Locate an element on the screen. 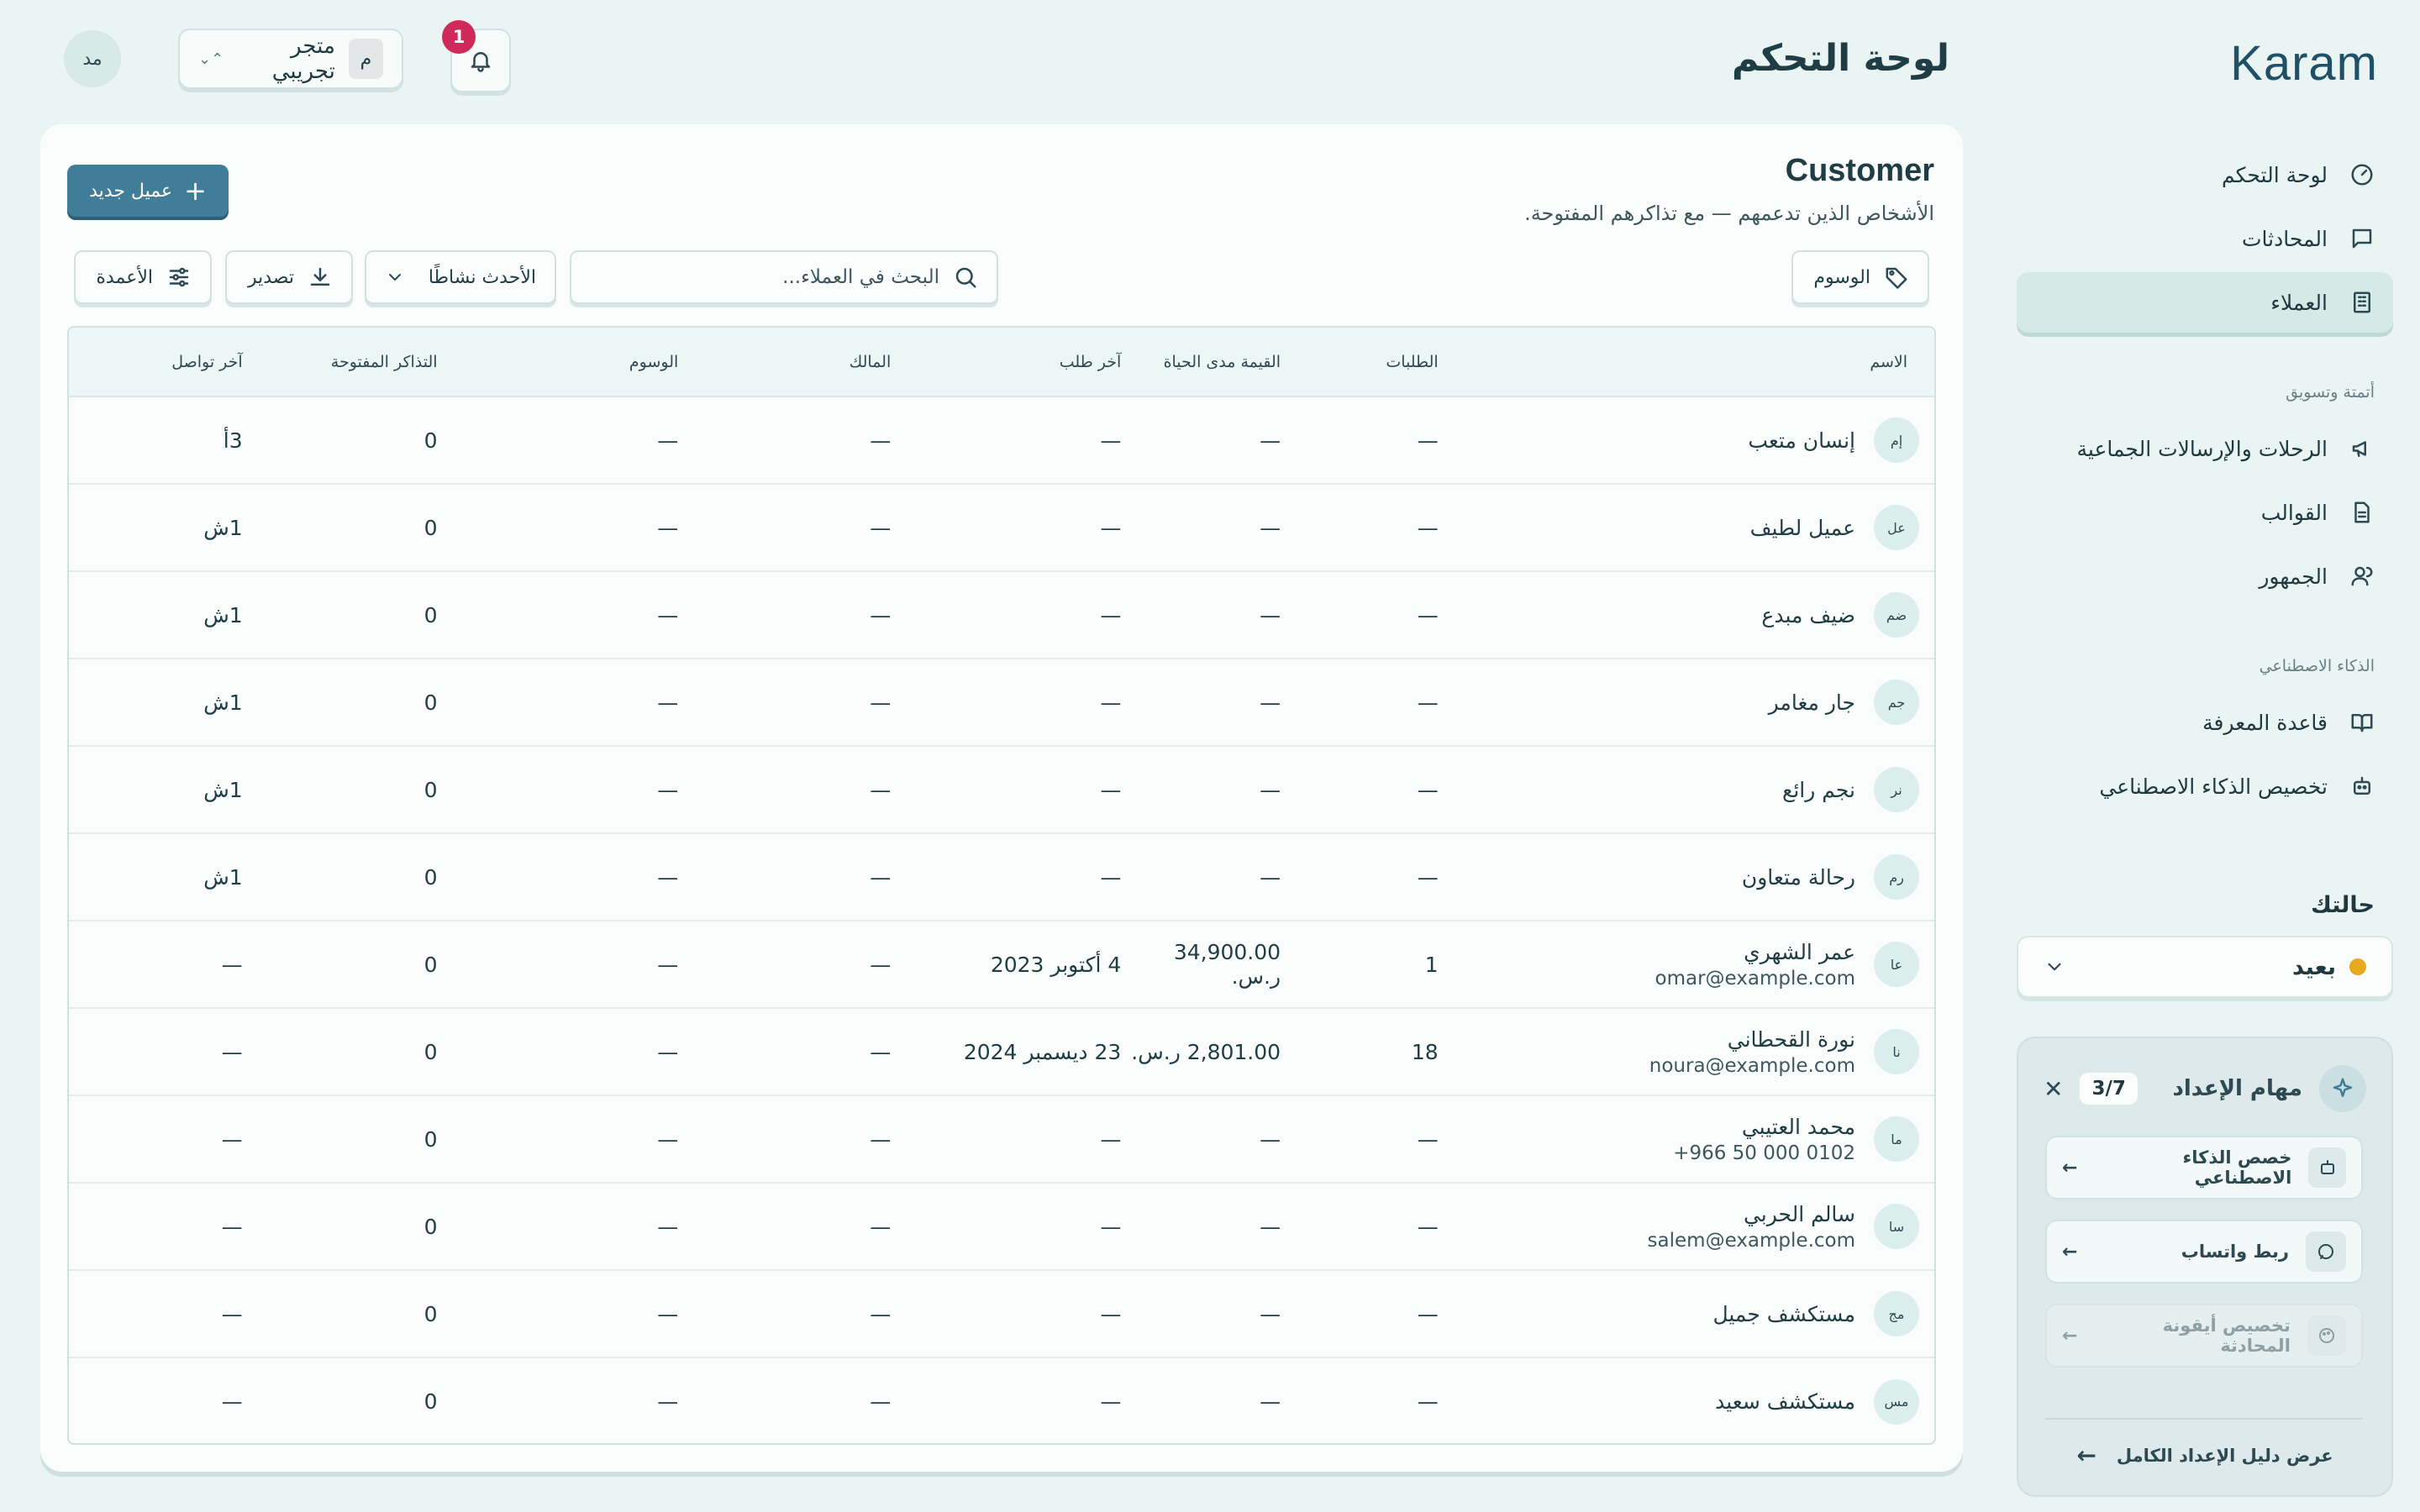  search-box is located at coordinates (784, 277).